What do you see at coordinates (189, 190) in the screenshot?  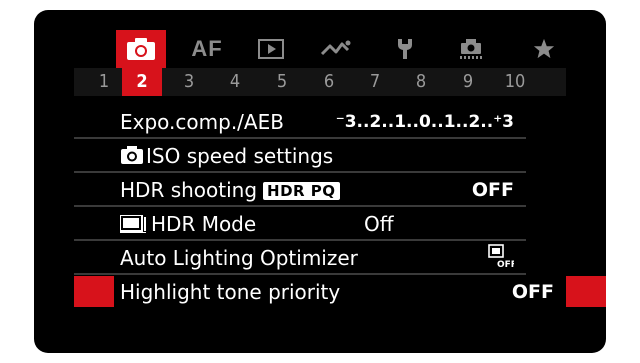 I see `hdr-shooting-label: HDR shooting` at bounding box center [189, 190].